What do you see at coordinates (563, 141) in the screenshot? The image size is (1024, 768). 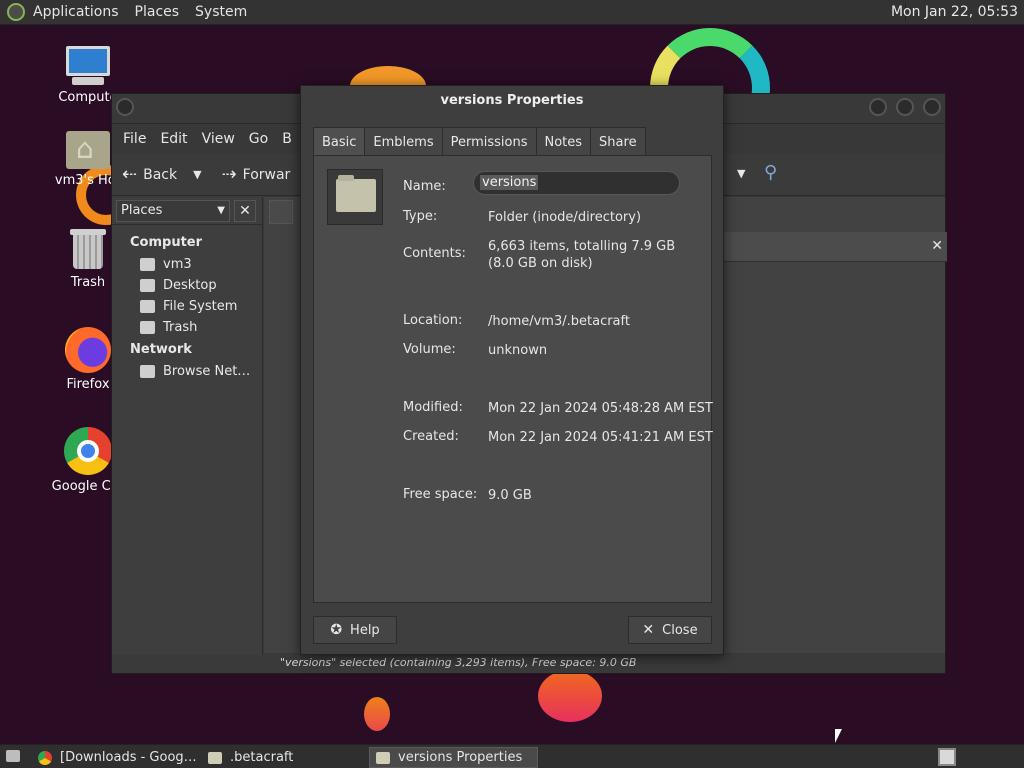 I see `tab-notes: Notes` at bounding box center [563, 141].